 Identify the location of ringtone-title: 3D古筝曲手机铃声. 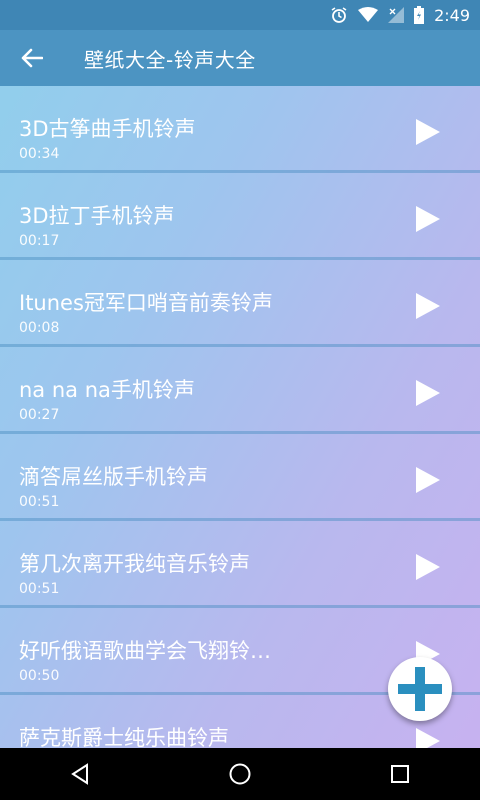
(107, 129).